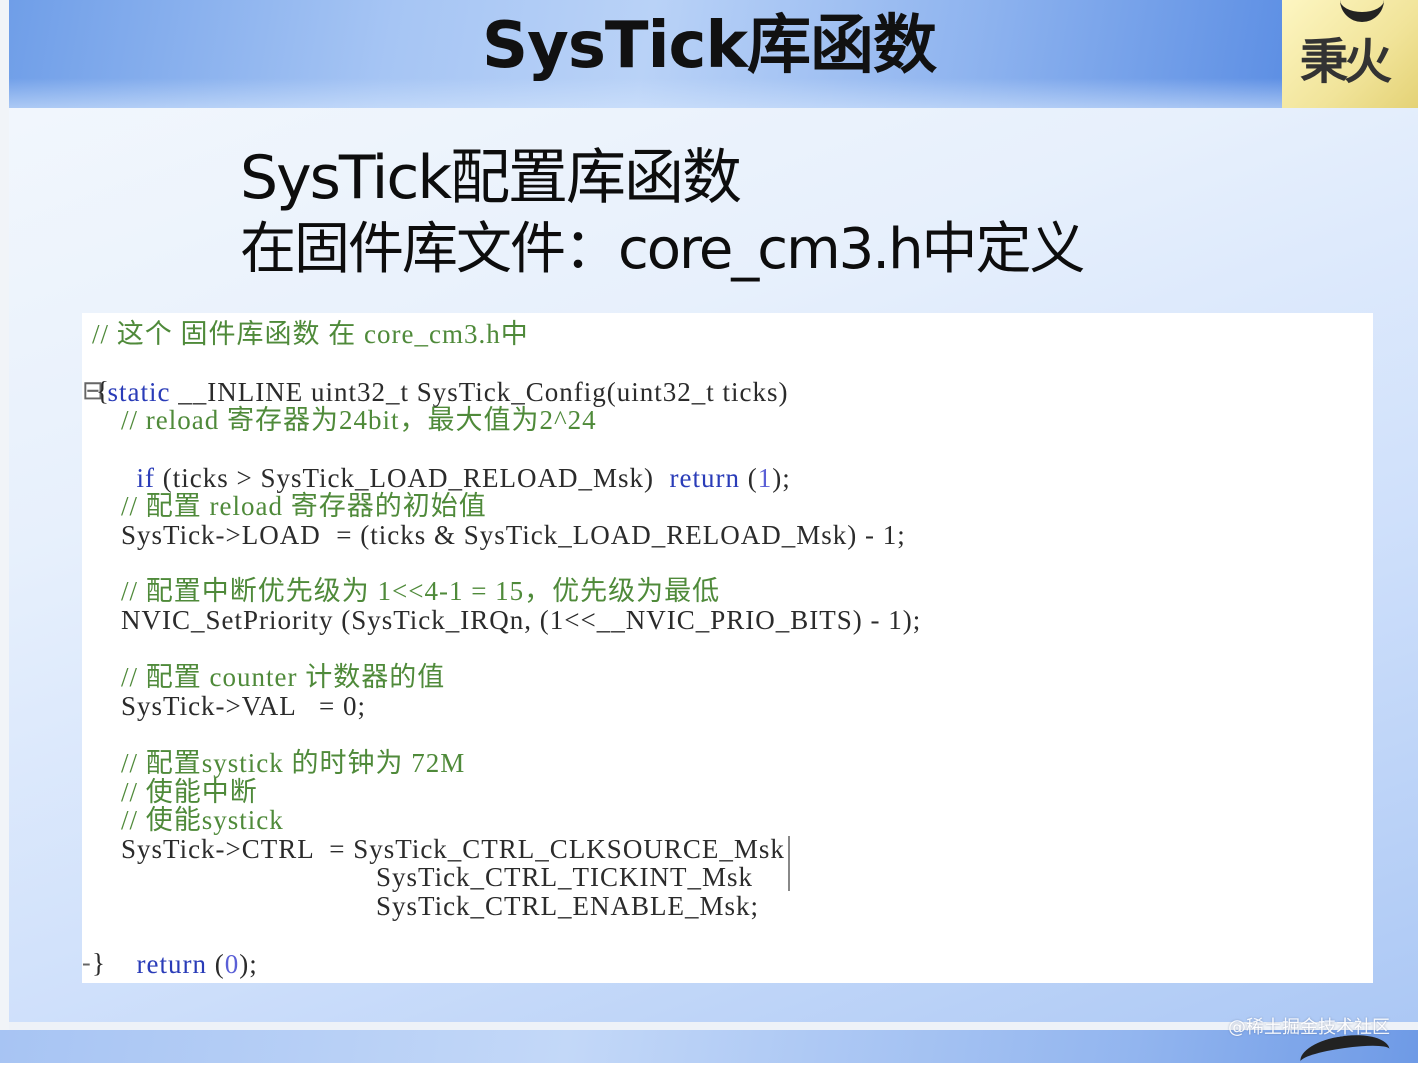 This screenshot has width=1418, height=1081. Describe the element at coordinates (202, 820) in the screenshot. I see `code-comment-enable-systick: // 使能systick` at that location.